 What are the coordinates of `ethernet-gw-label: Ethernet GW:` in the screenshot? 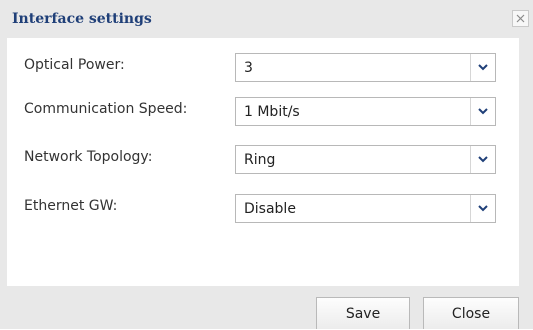 It's located at (71, 206).